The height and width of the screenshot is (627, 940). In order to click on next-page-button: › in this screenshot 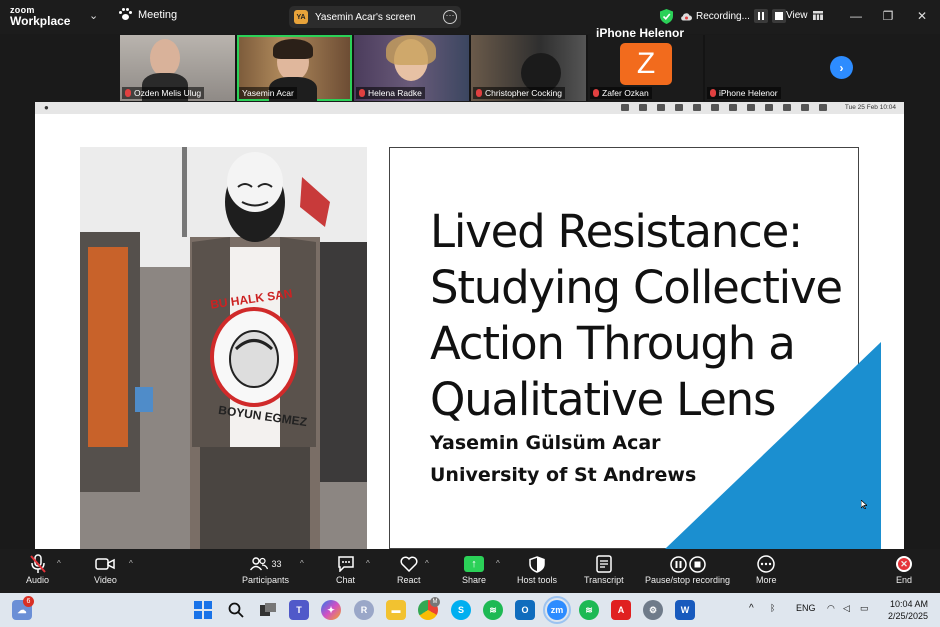, I will do `click(841, 67)`.